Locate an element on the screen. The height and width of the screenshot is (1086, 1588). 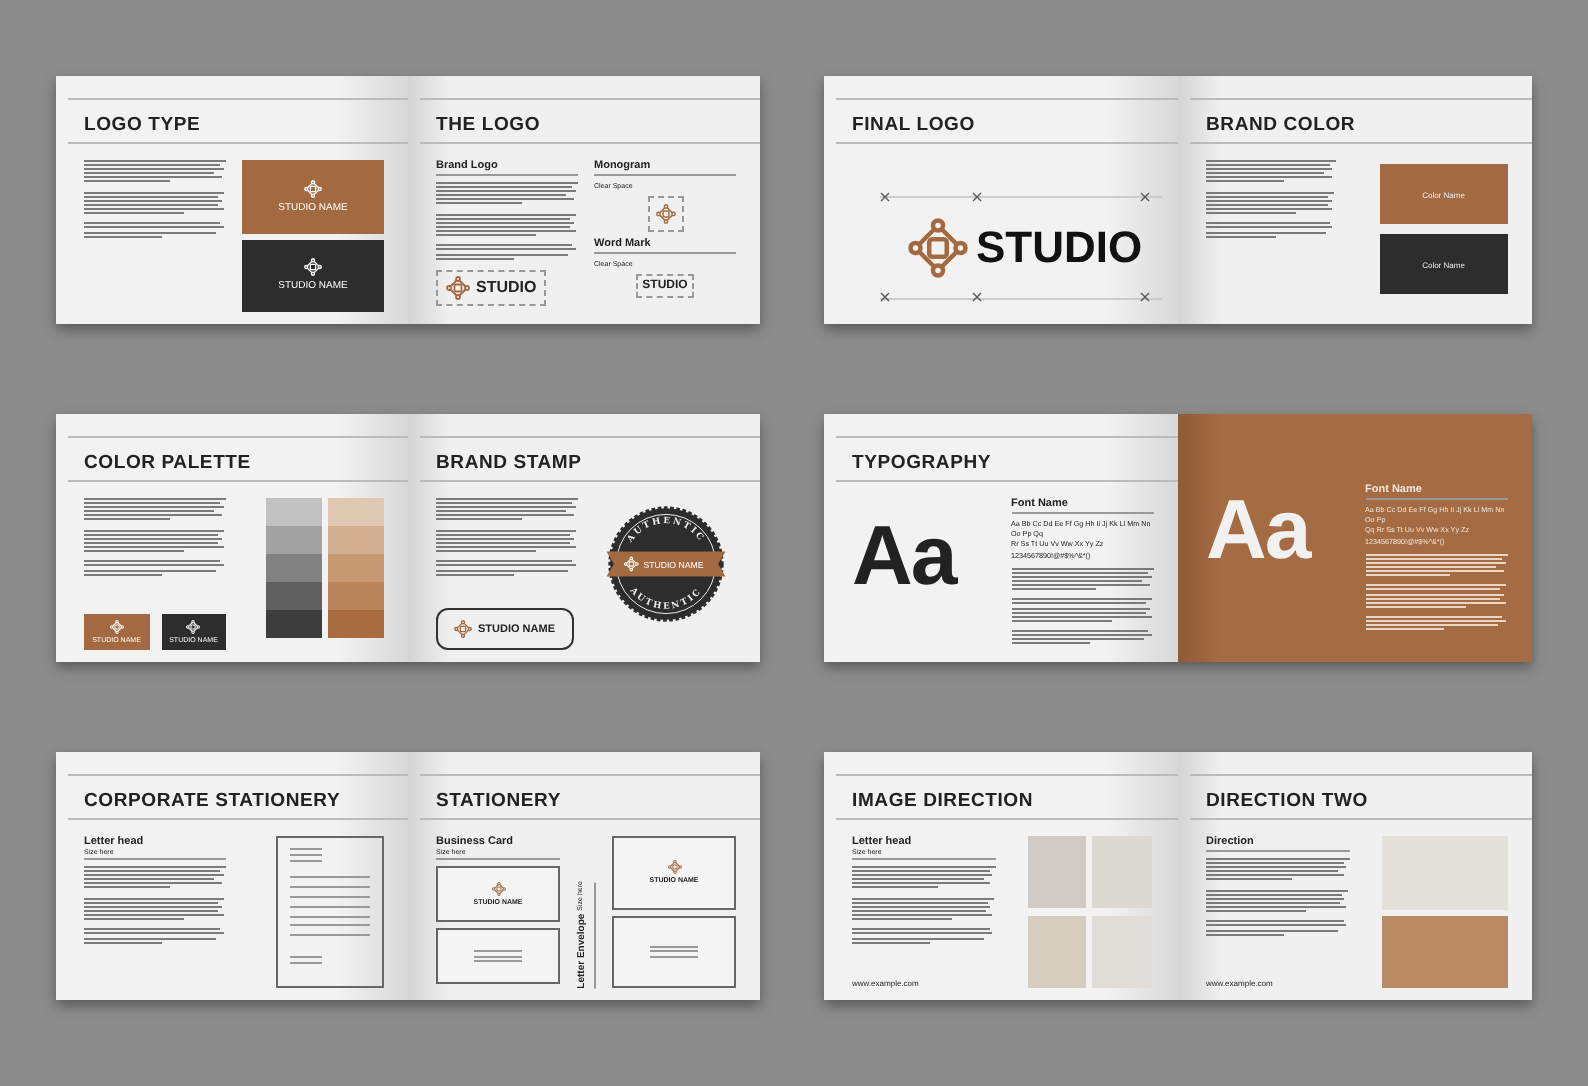
page-title: COLOR PALETTE is located at coordinates (167, 463).